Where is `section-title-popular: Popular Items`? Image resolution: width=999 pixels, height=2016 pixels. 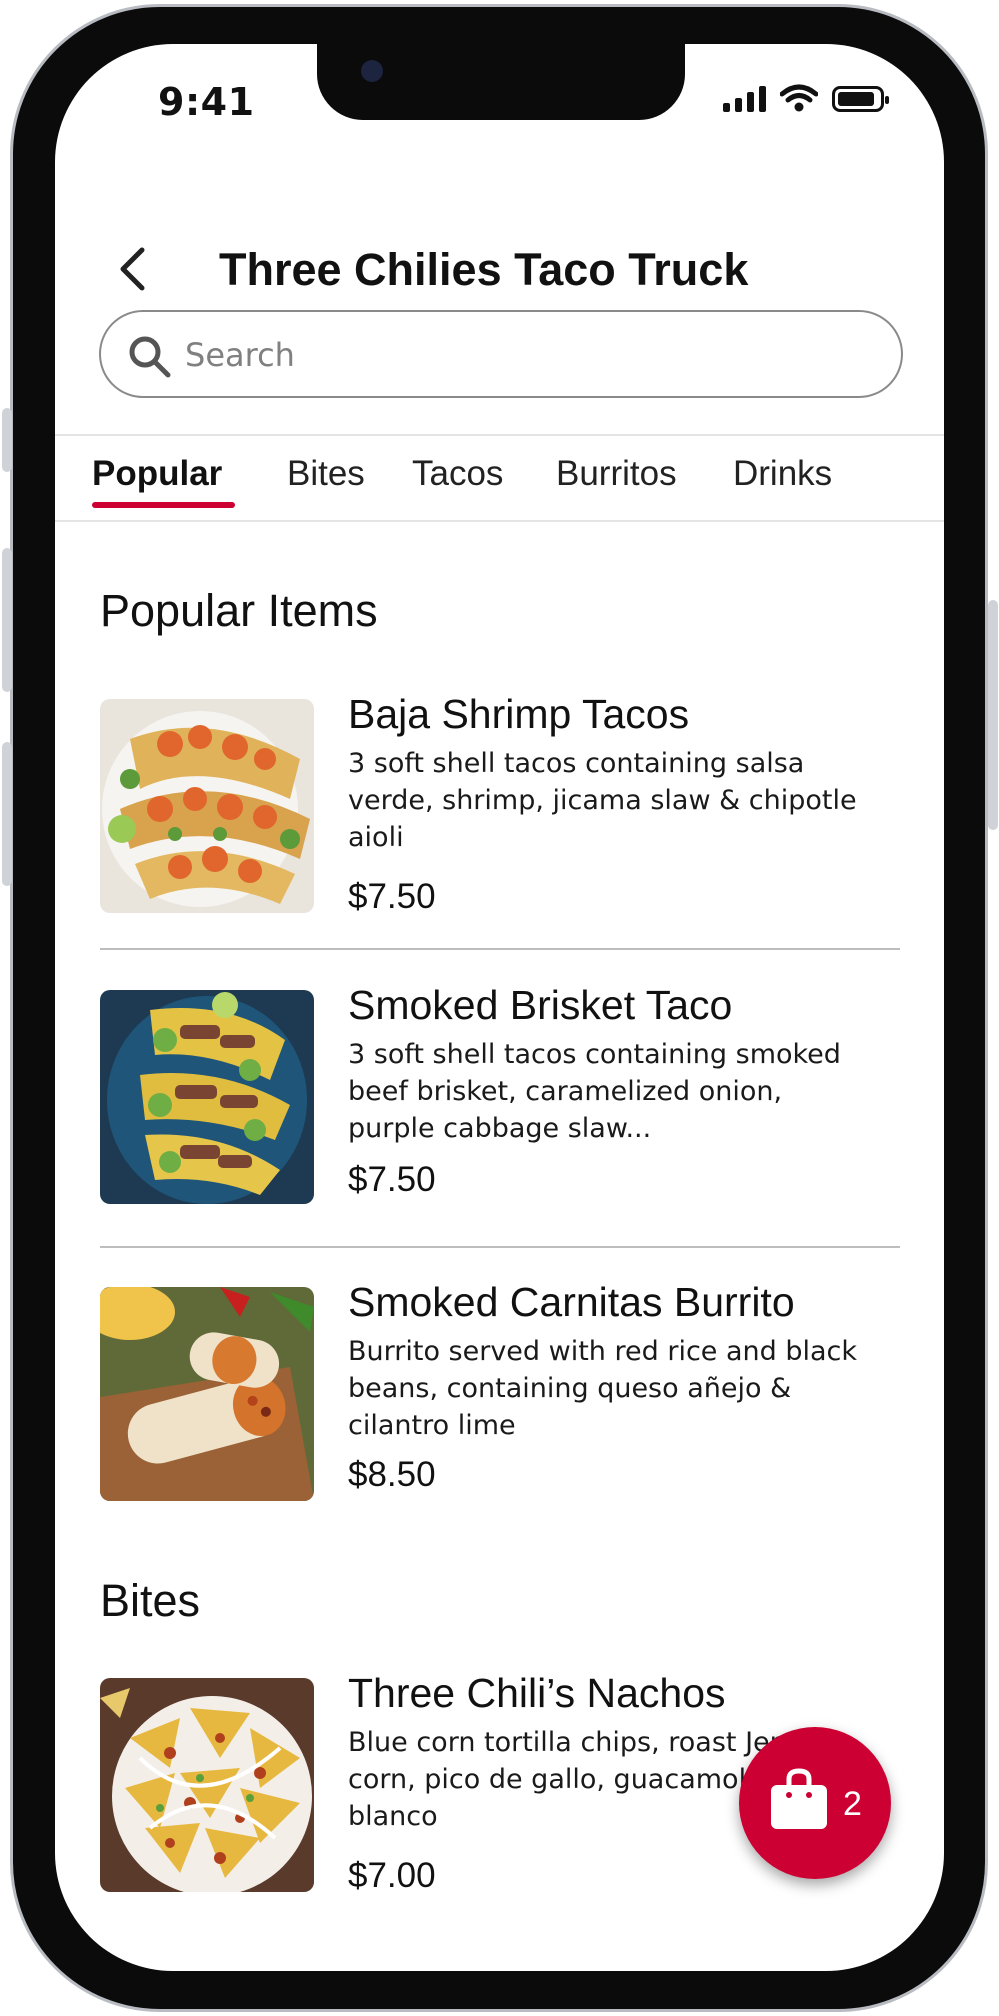 section-title-popular: Popular Items is located at coordinates (239, 610).